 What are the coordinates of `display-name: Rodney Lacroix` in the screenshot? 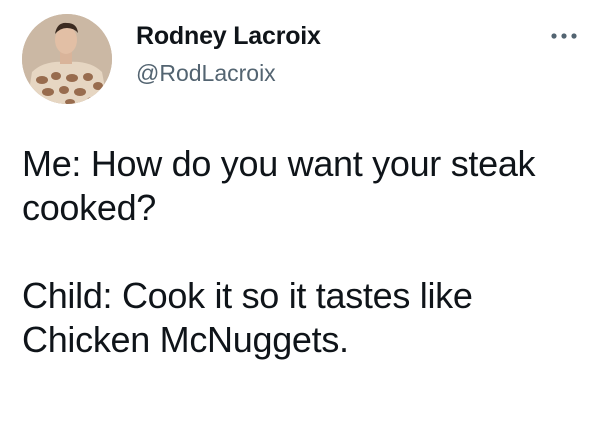 It's located at (228, 36).